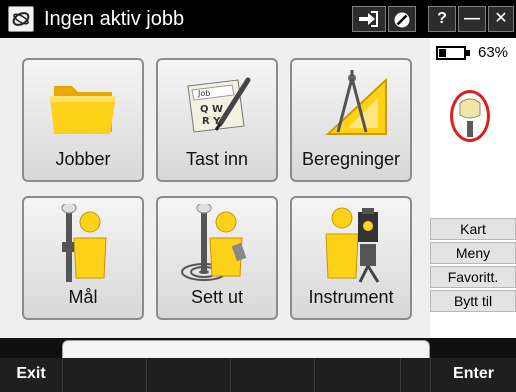  Describe the element at coordinates (83, 110) in the screenshot. I see `folder-icon` at that location.